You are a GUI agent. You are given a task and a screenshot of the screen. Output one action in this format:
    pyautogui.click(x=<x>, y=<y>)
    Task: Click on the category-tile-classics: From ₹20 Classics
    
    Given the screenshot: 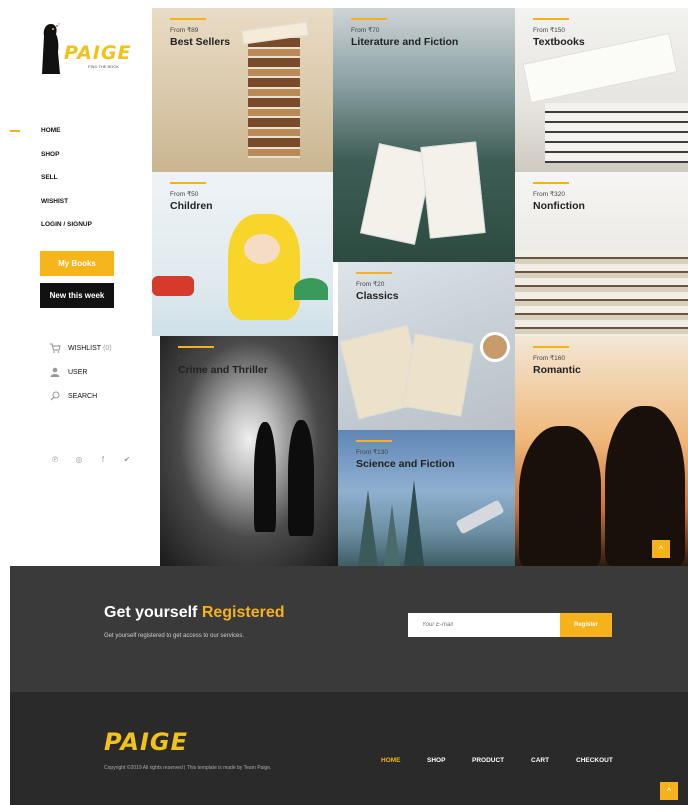 What is the action you would take?
    pyautogui.click(x=426, y=346)
    